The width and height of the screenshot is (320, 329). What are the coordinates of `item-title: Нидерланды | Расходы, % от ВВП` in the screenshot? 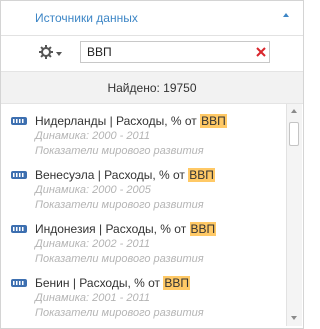 It's located at (131, 121).